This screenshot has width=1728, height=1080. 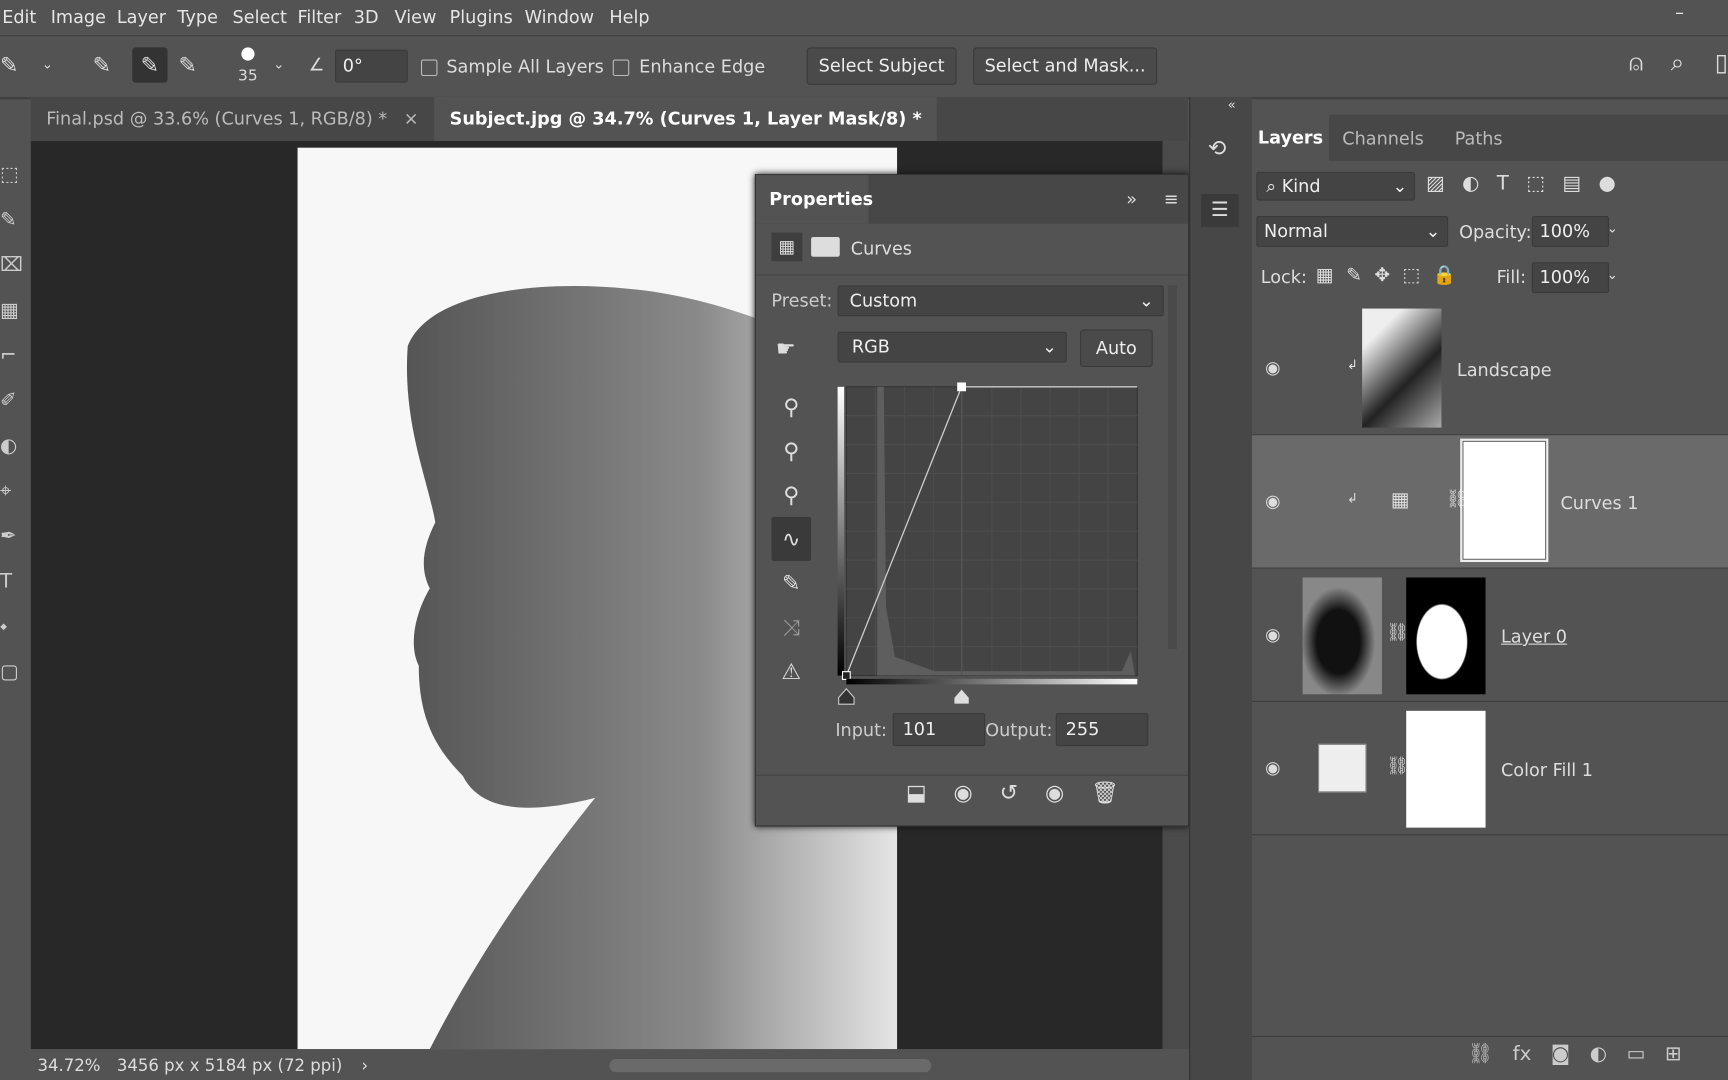 What do you see at coordinates (1598, 1054) in the screenshot?
I see `new-adjustment-icon: ◐` at bounding box center [1598, 1054].